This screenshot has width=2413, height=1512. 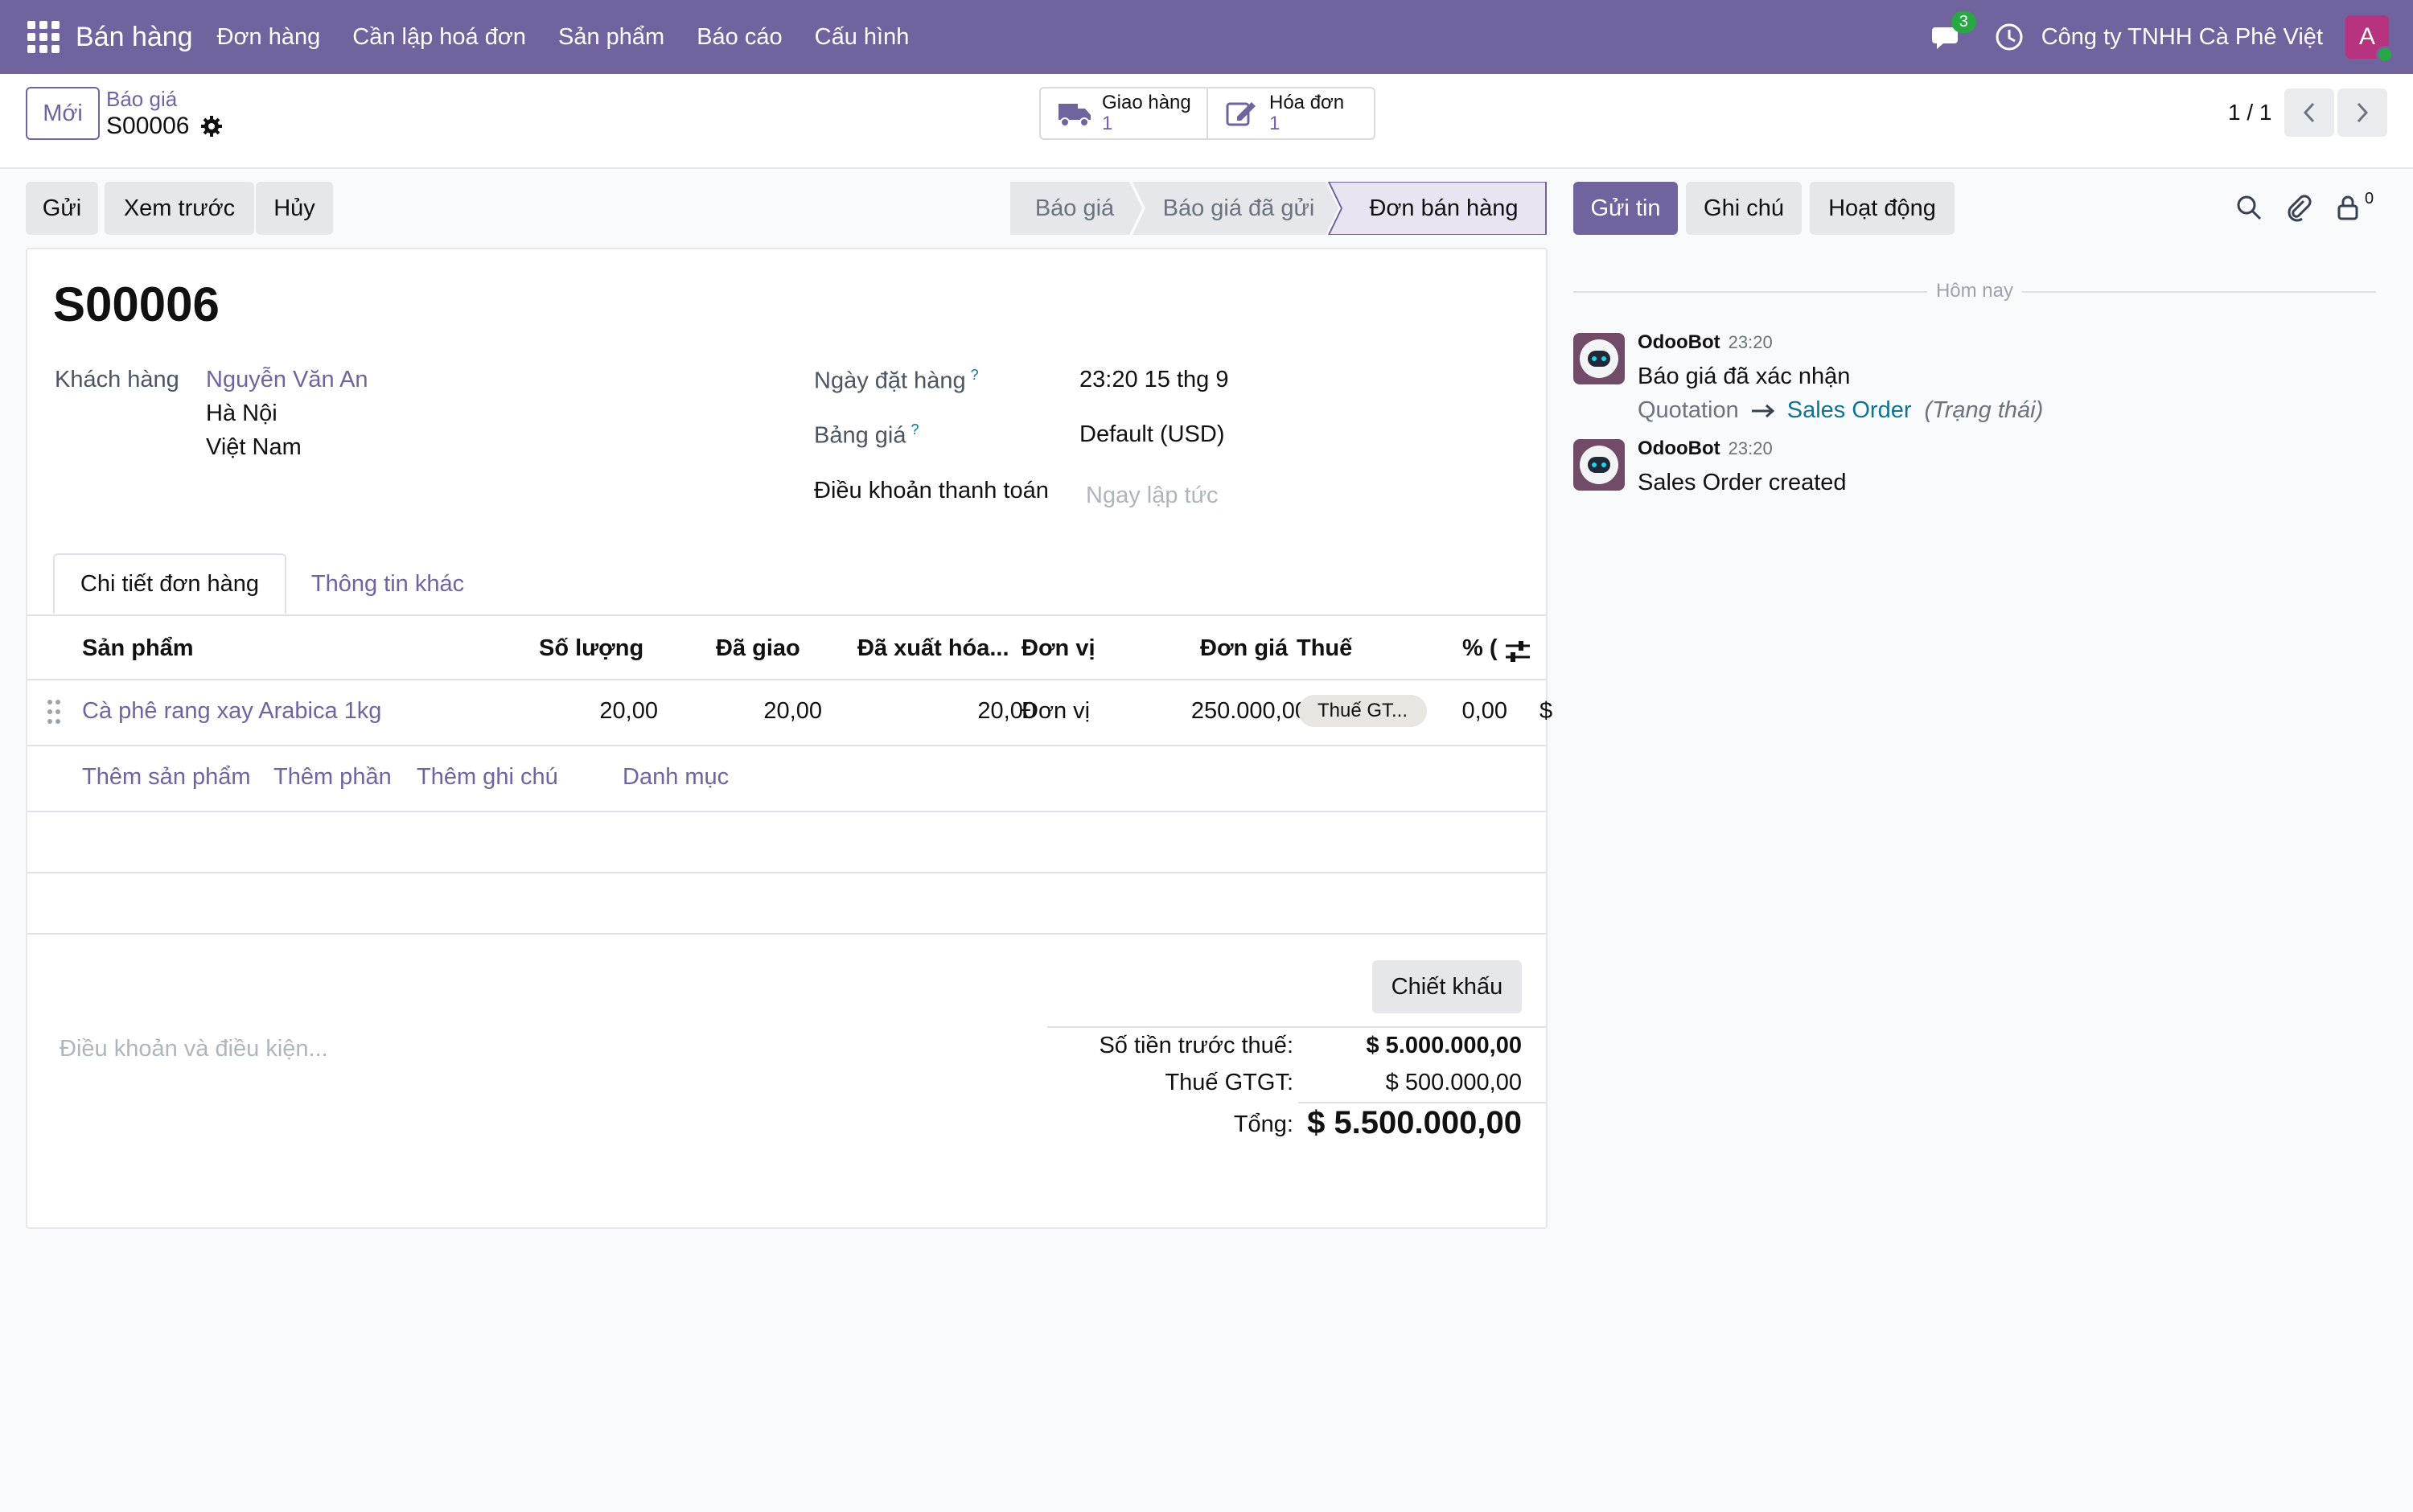 What do you see at coordinates (1153, 380) in the screenshot?
I see `order-date-value: 23:20 15 thg 9` at bounding box center [1153, 380].